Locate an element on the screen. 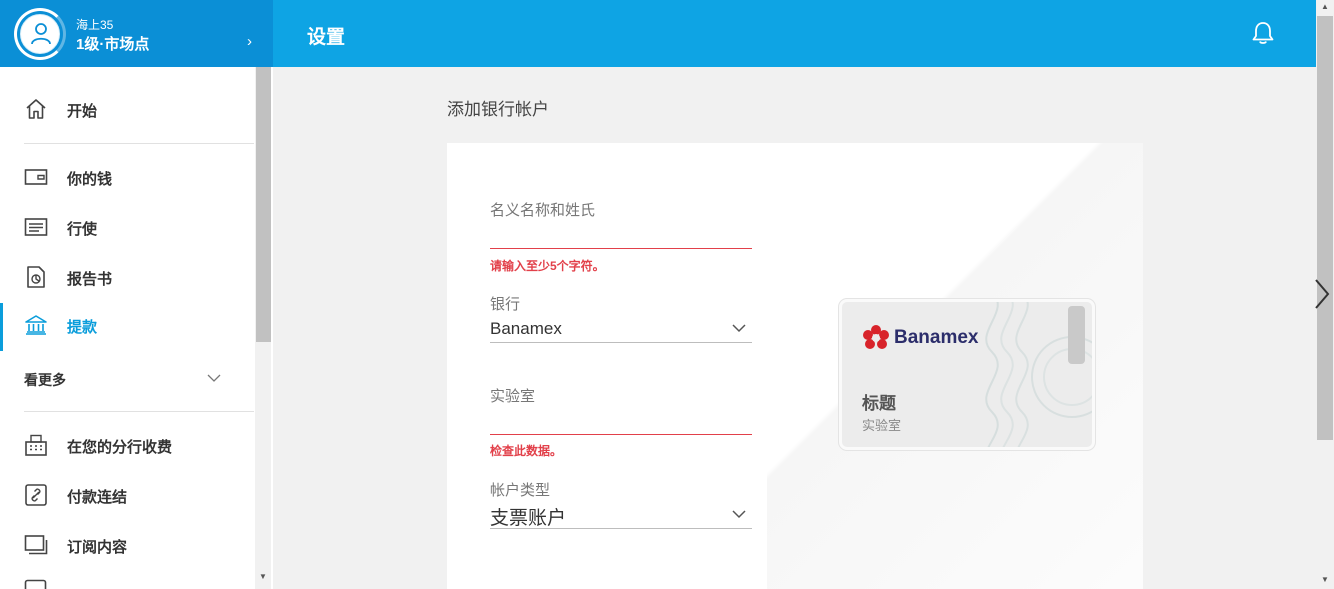 The width and height of the screenshot is (1334, 589). lab-underline is located at coordinates (621, 434).